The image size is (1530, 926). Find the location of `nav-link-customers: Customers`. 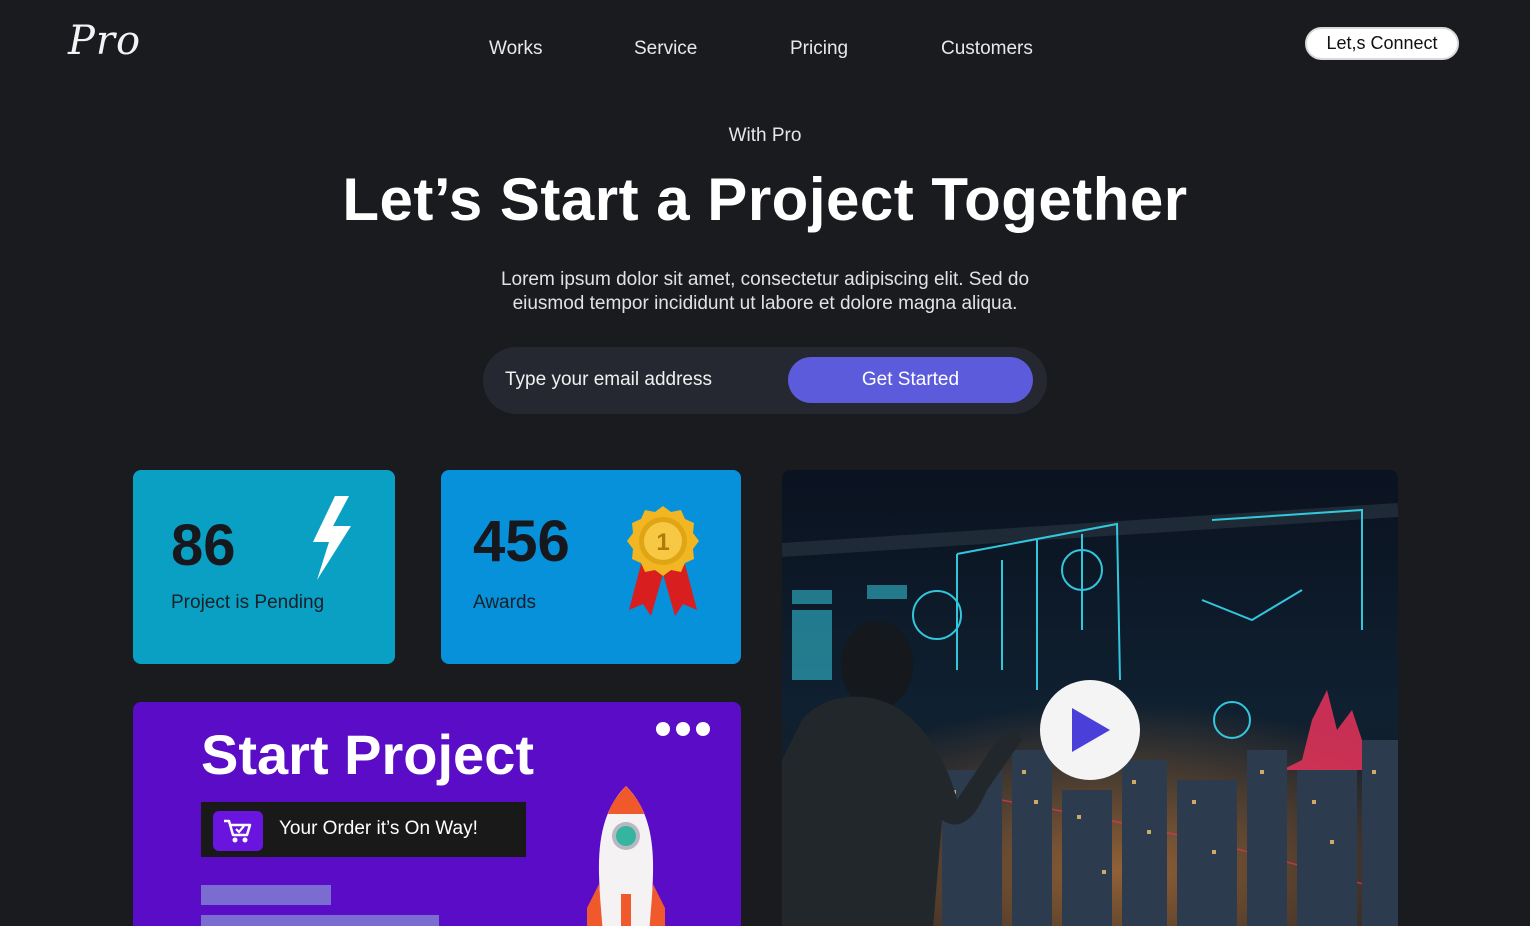

nav-link-customers: Customers is located at coordinates (987, 49).